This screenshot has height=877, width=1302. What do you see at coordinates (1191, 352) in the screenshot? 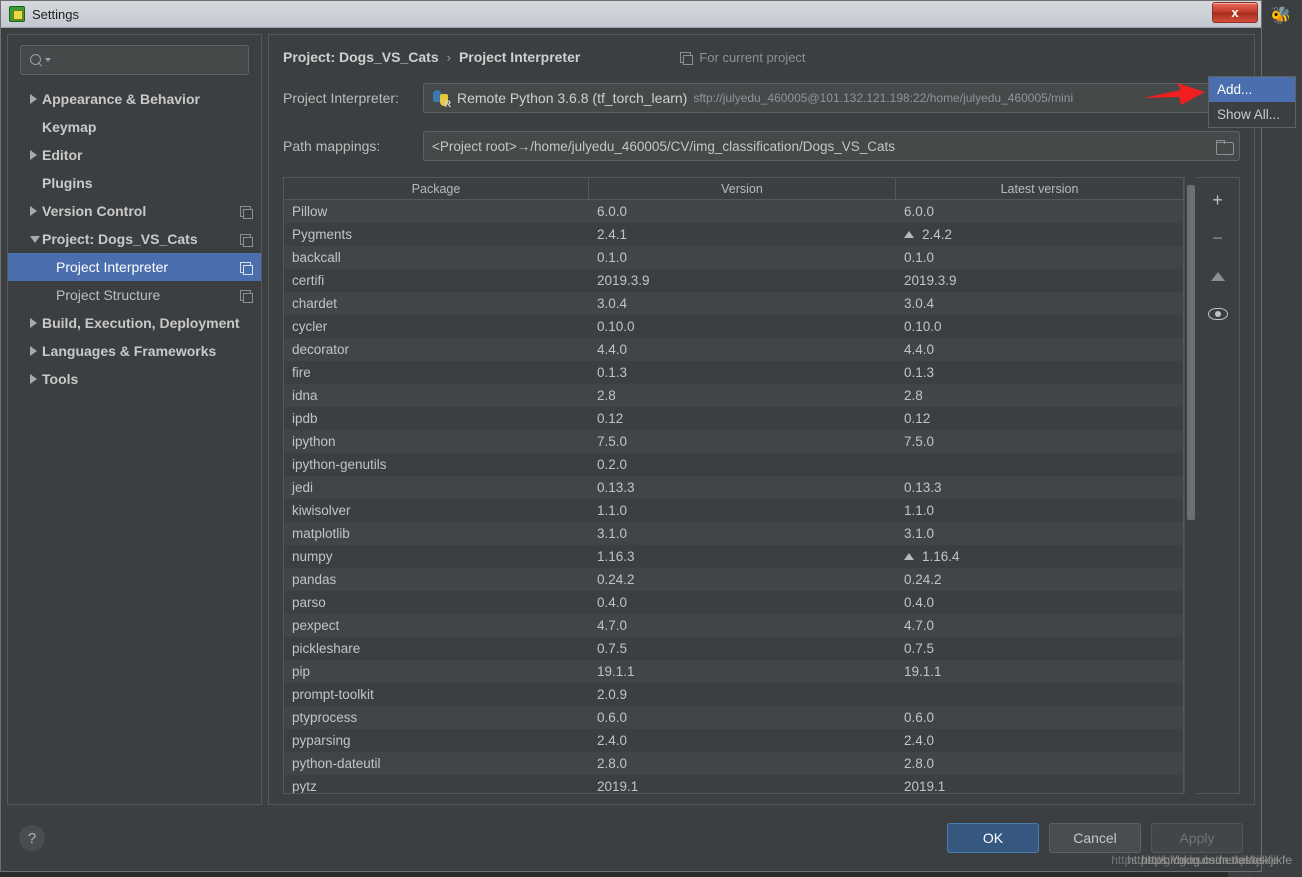
I see `packages-scrollbar-thumb` at bounding box center [1191, 352].